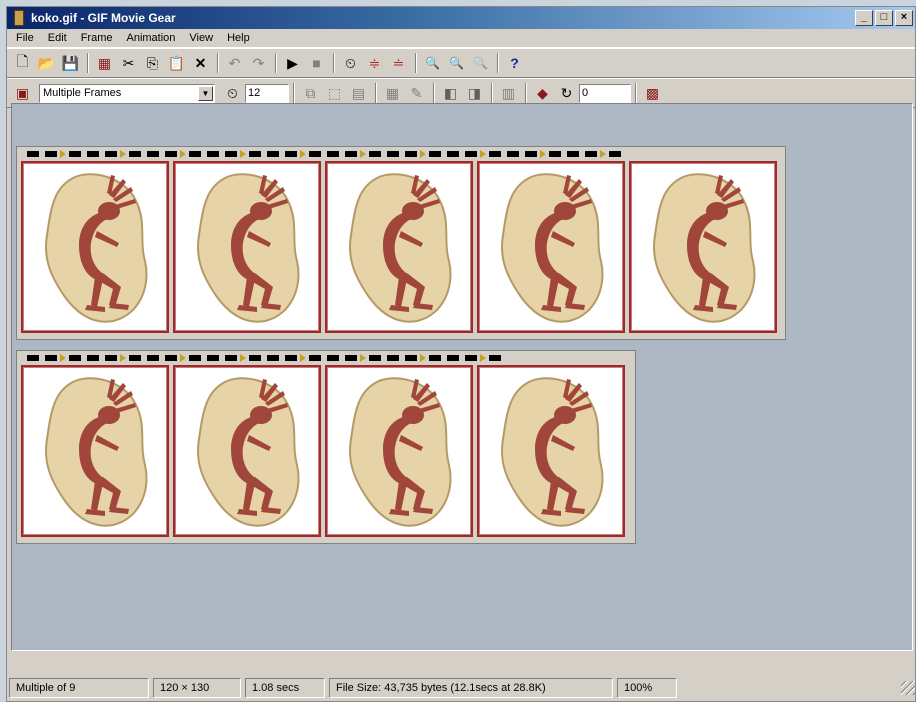 This screenshot has width=916, height=702. I want to click on delay-input: 12, so click(267, 93).